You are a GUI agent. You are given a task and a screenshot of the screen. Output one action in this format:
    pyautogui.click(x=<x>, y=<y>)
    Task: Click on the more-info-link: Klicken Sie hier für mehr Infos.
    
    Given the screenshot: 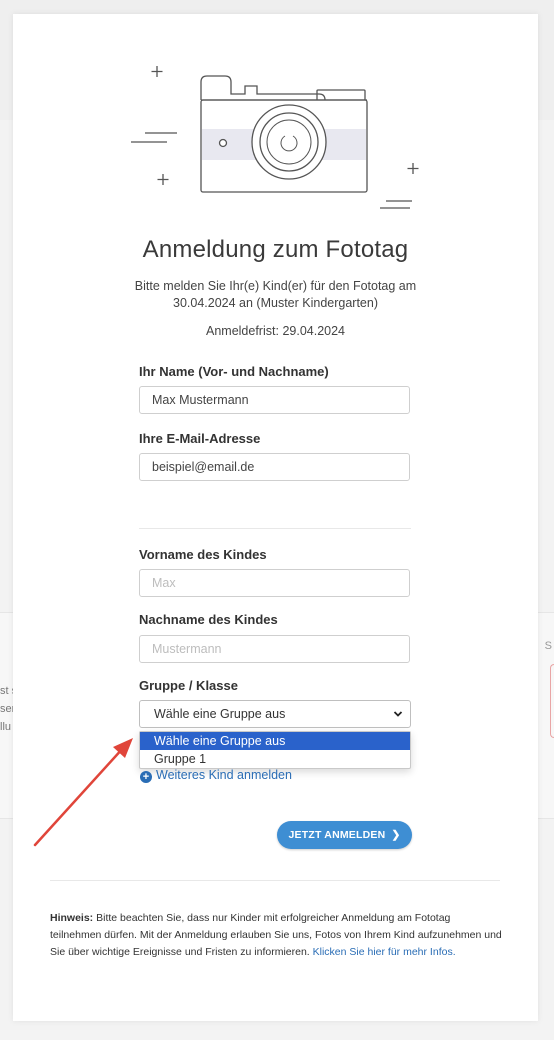 What is the action you would take?
    pyautogui.click(x=384, y=952)
    